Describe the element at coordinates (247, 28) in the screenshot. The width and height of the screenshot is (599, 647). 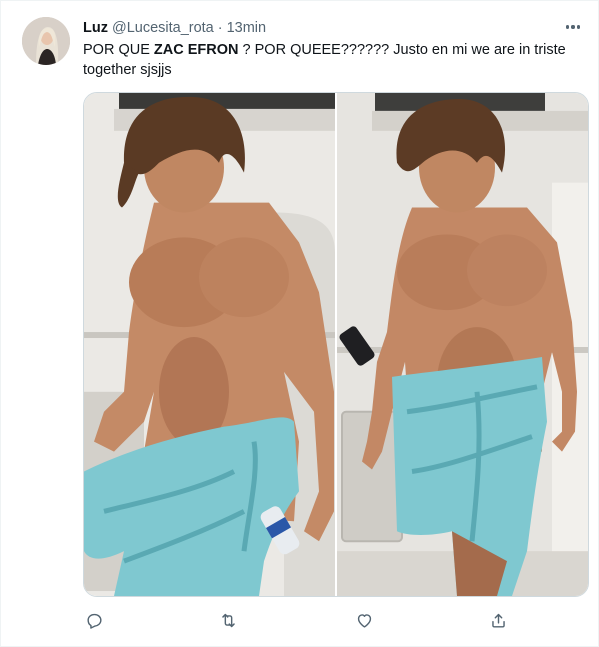
I see `tweet-timestamp: 13min` at that location.